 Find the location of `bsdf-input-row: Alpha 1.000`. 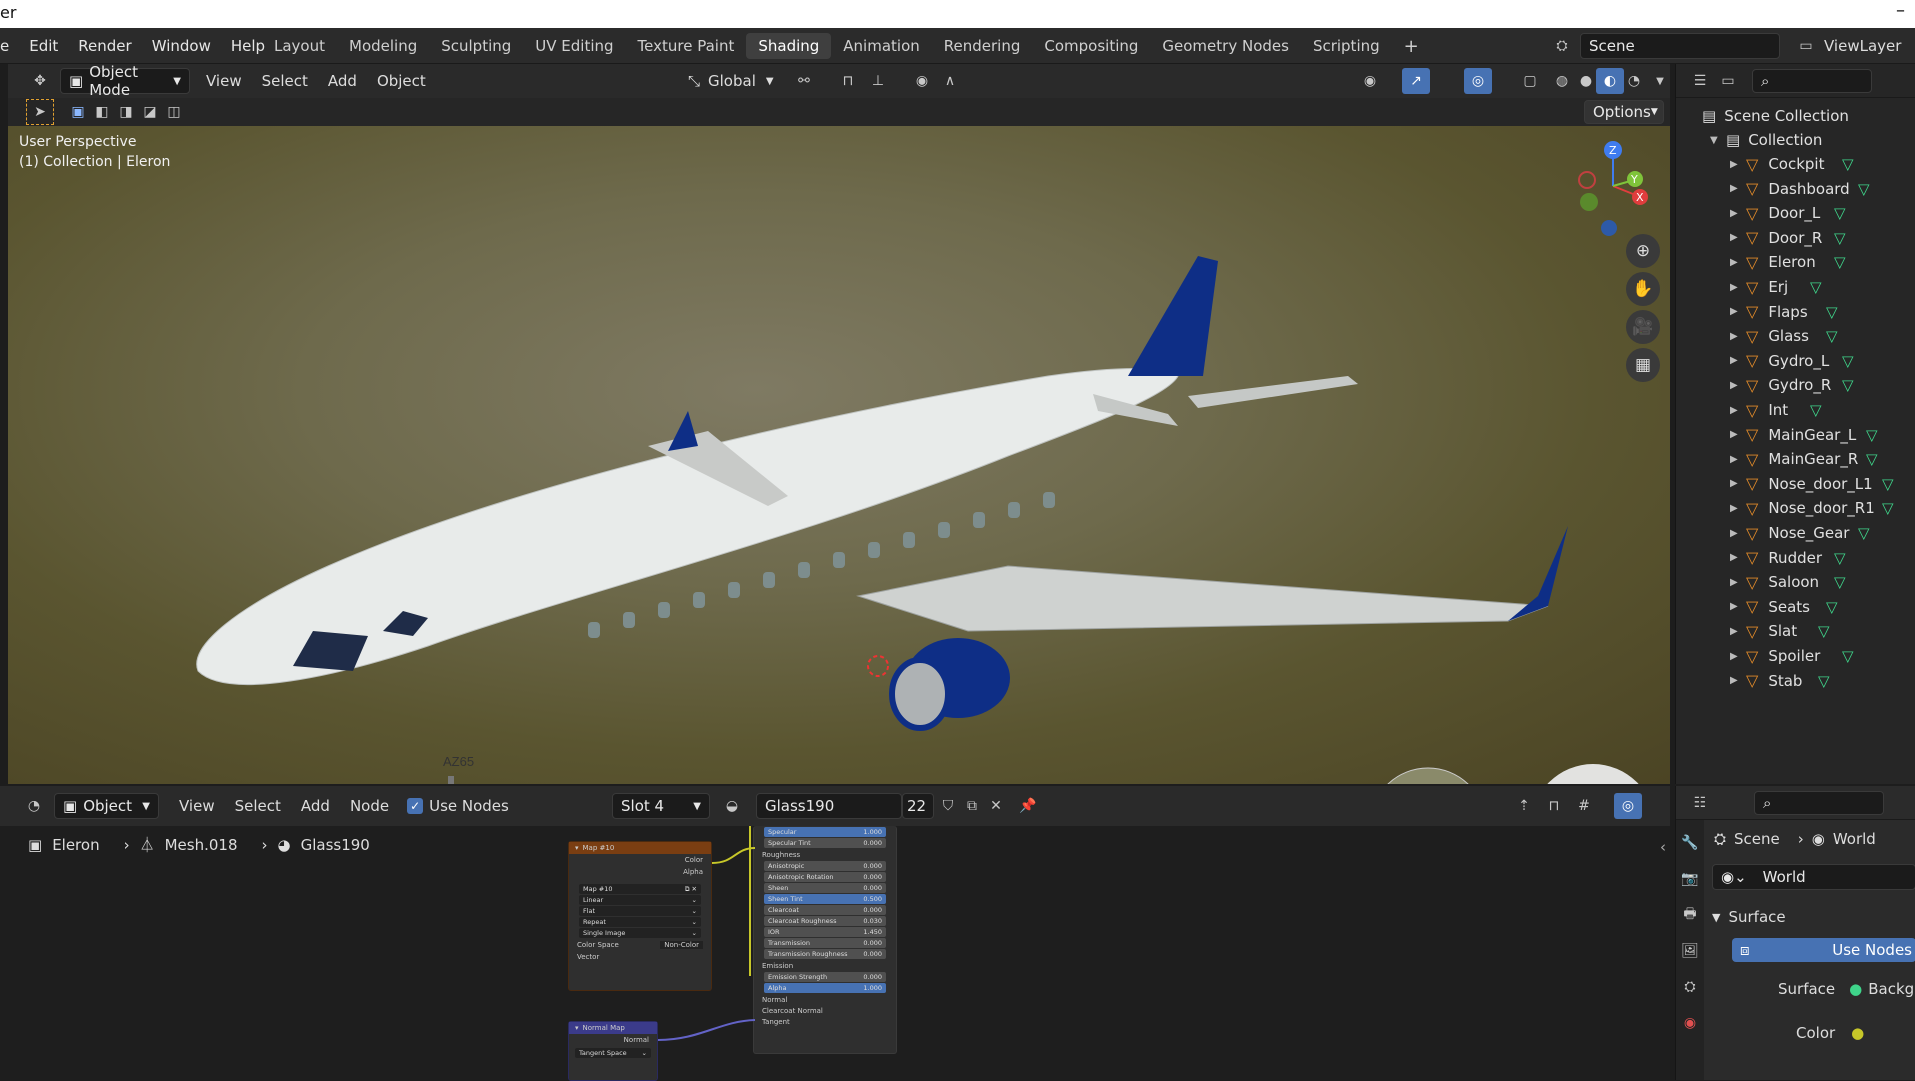

bsdf-input-row: Alpha 1.000 is located at coordinates (825, 988).